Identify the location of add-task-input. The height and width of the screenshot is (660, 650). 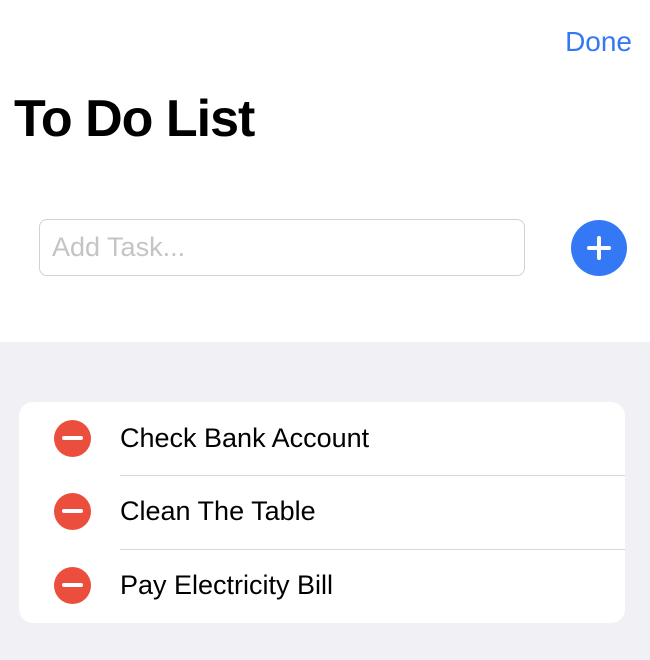
(282, 247).